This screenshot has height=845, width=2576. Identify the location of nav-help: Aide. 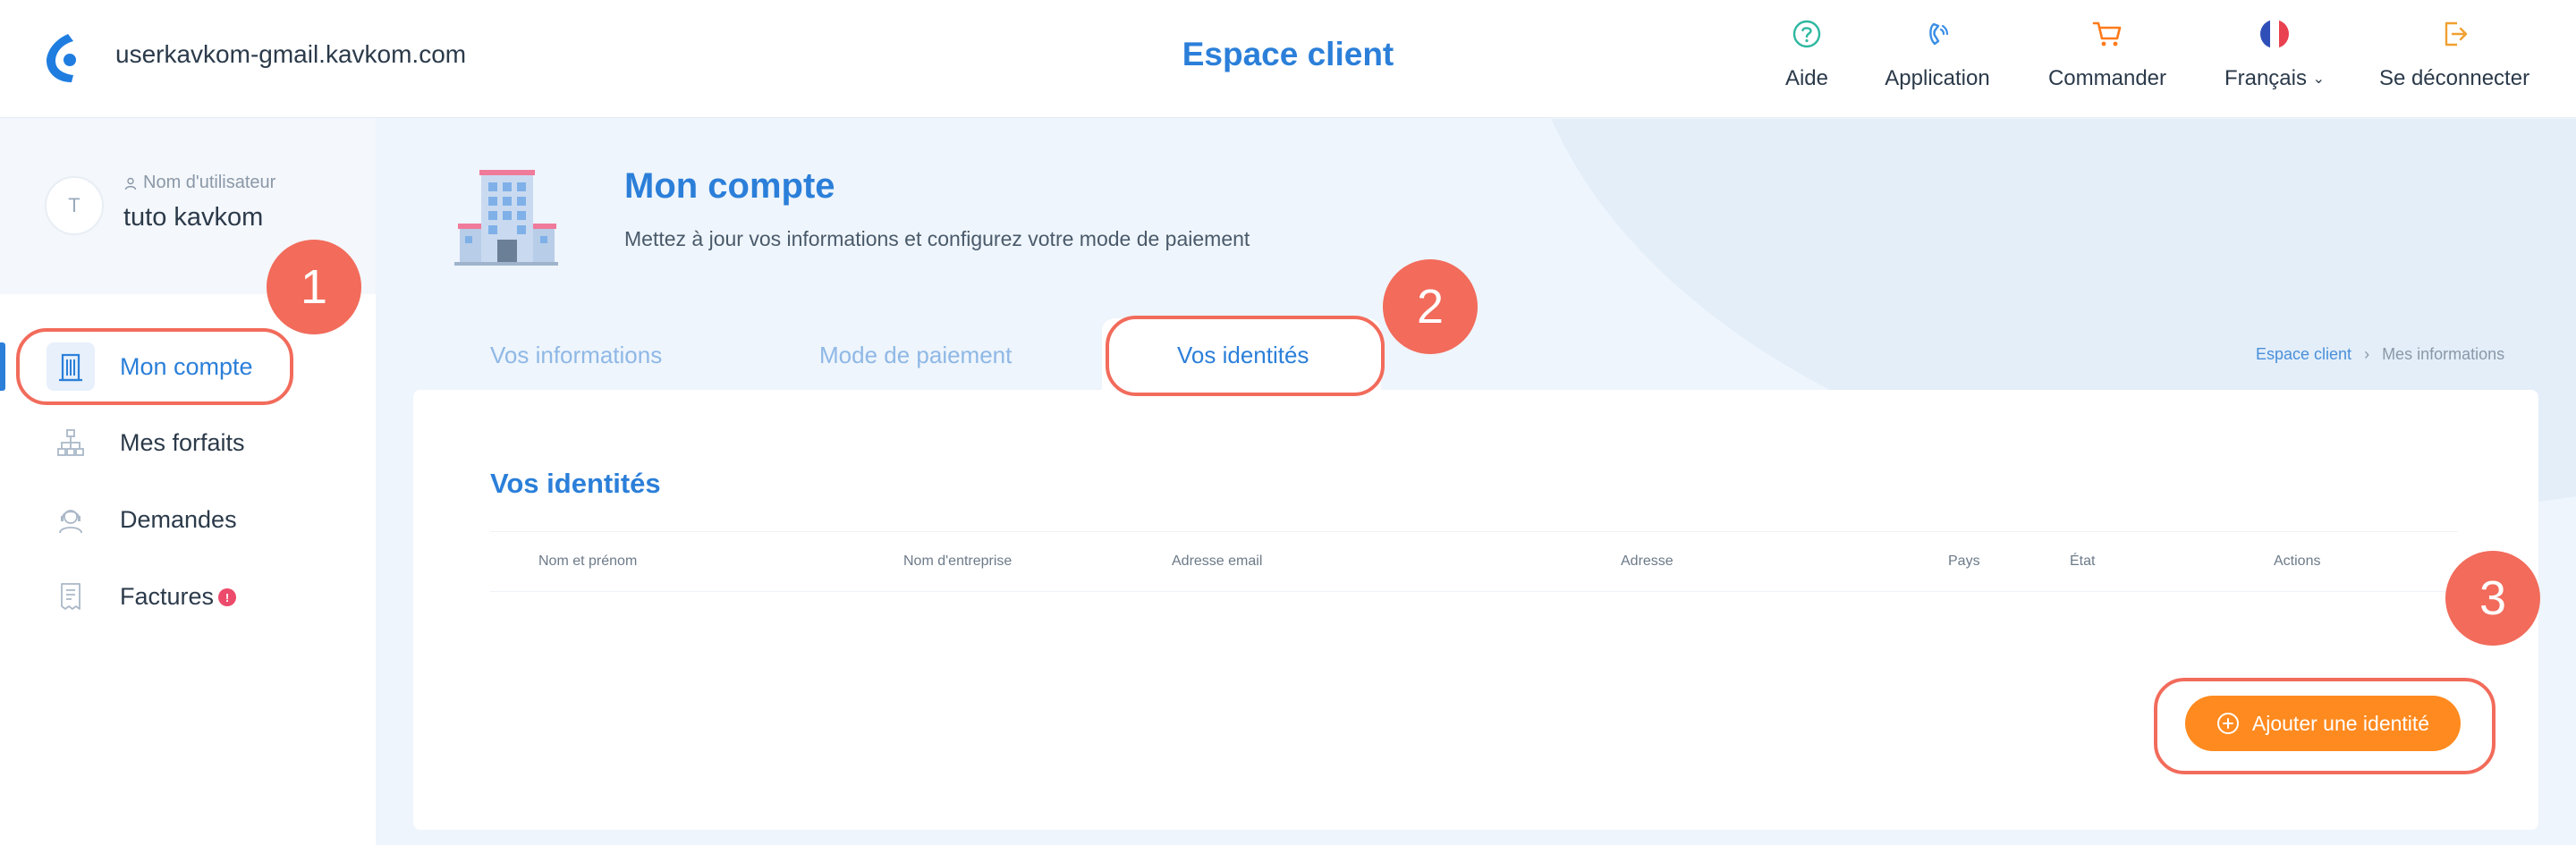
(1807, 59).